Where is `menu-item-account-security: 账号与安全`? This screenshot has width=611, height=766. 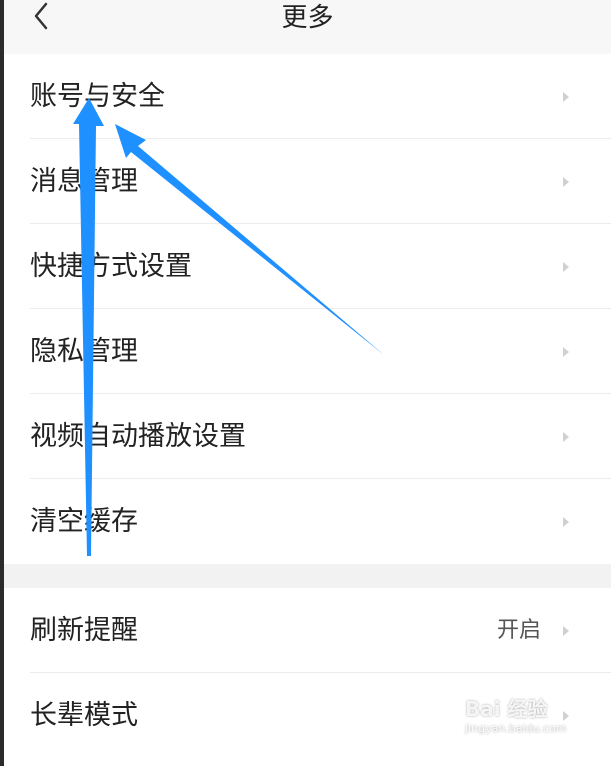 menu-item-account-security: 账号与安全 is located at coordinates (307, 96).